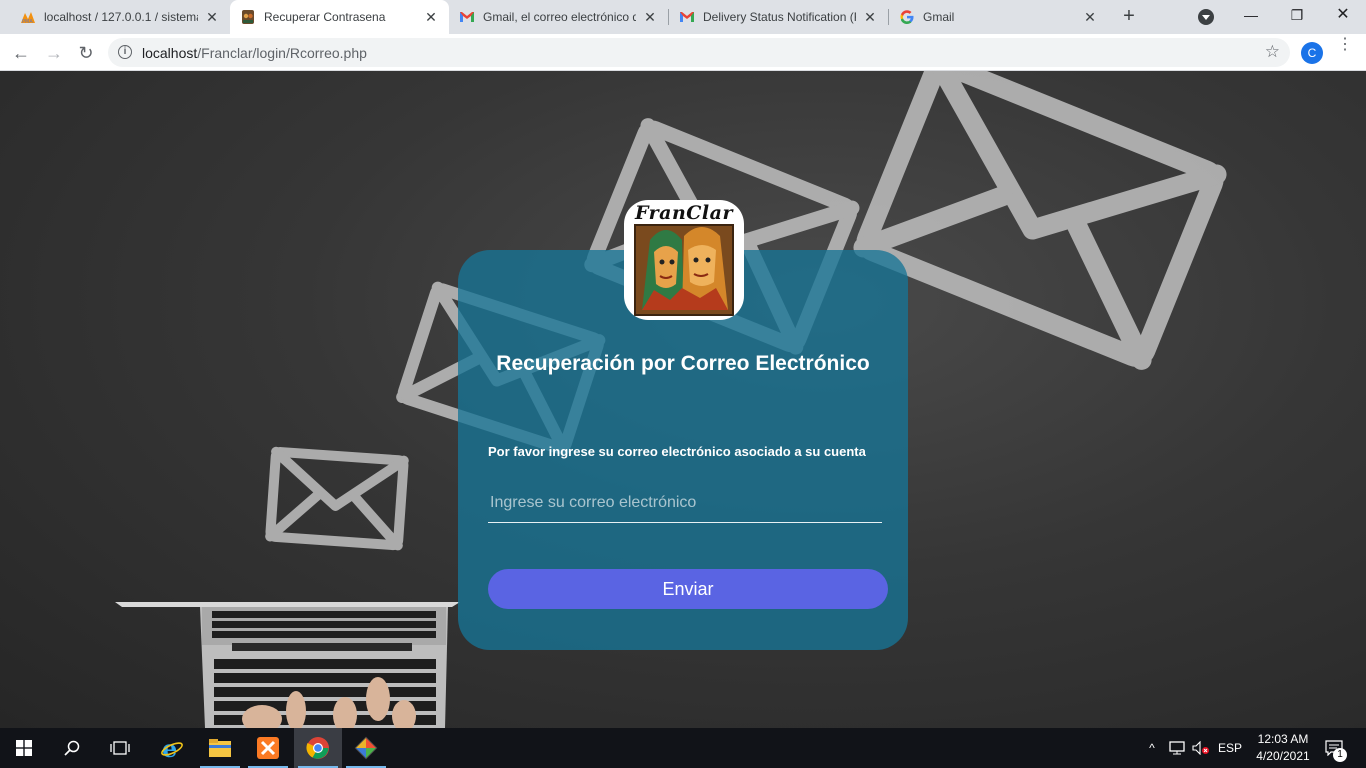 Image resolution: width=1366 pixels, height=768 pixels. What do you see at coordinates (1283, 756) in the screenshot?
I see `clock-date: 4/20/2021` at bounding box center [1283, 756].